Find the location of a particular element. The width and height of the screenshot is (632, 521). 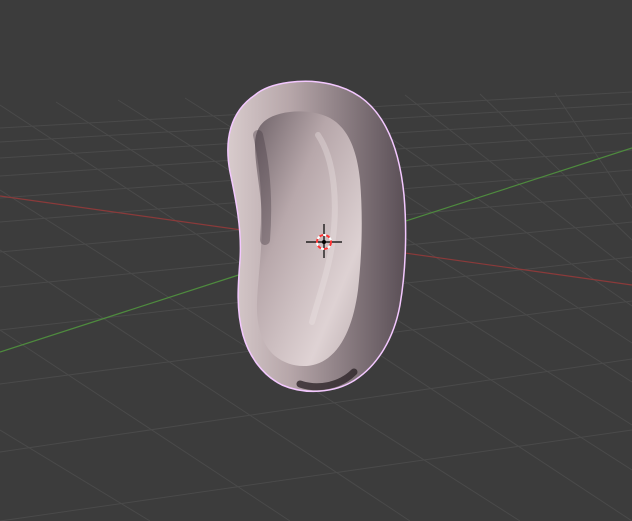

mesh-inner-cavity is located at coordinates (308, 239).